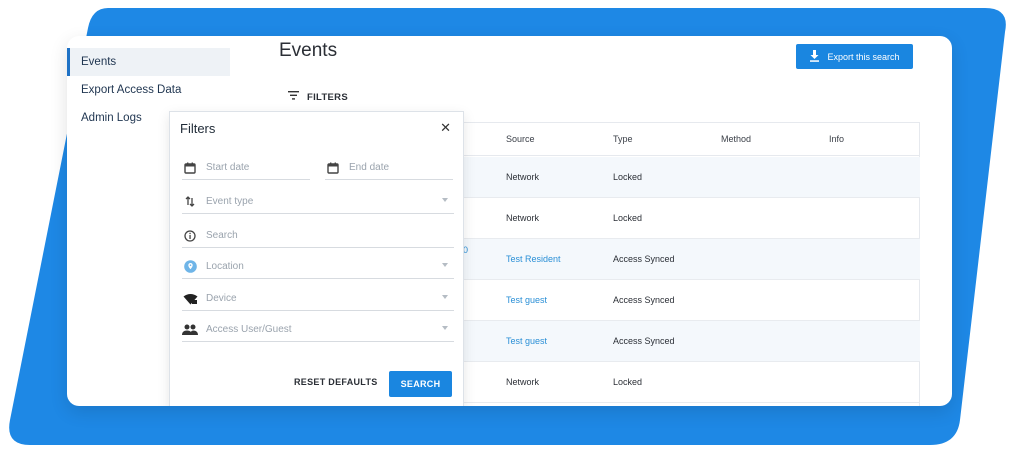 The height and width of the screenshot is (450, 1024). Describe the element at coordinates (420, 384) in the screenshot. I see `search-button: SEARCH` at that location.